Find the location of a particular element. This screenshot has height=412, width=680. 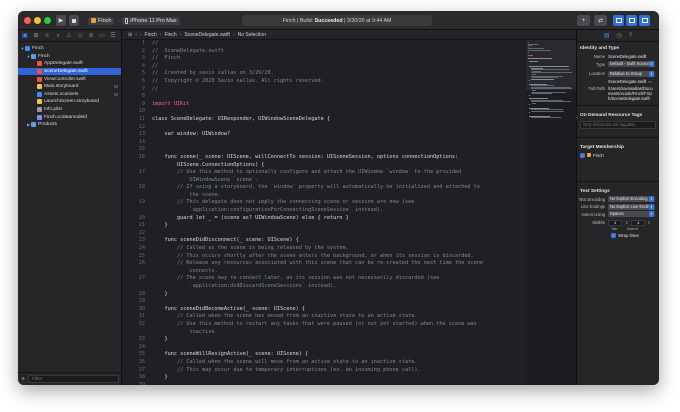

membership-target-checkbox: ✓ Finch is located at coordinates (618, 155).